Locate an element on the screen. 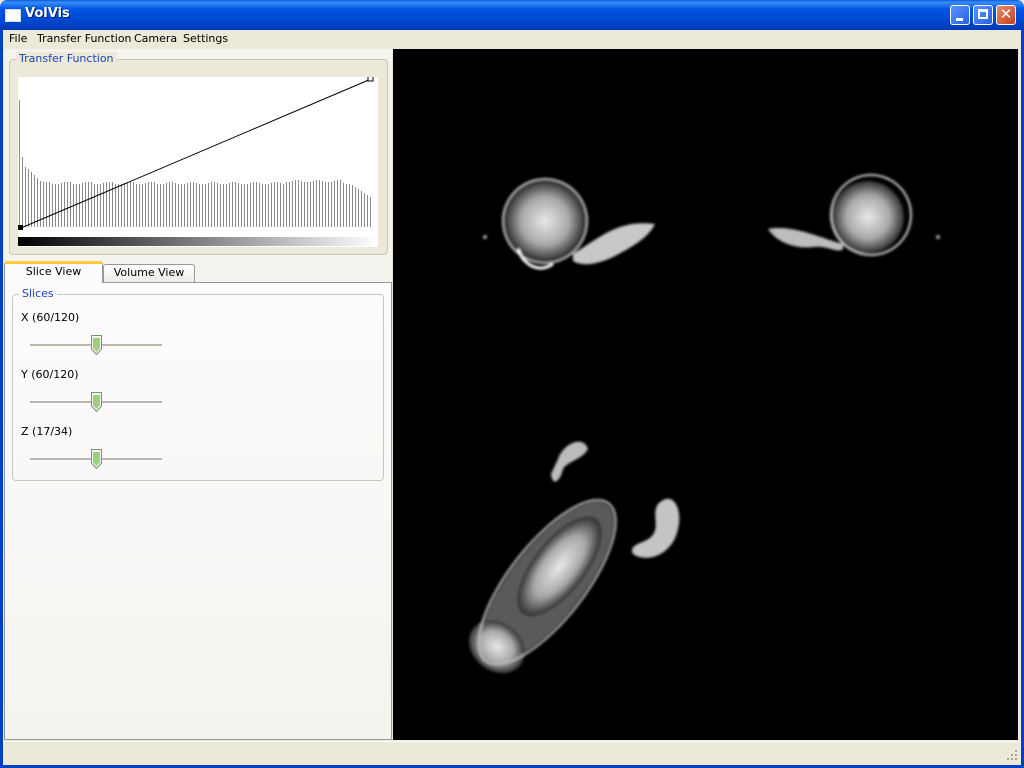 The width and height of the screenshot is (1024, 768). histogram is located at coordinates (195, 163).